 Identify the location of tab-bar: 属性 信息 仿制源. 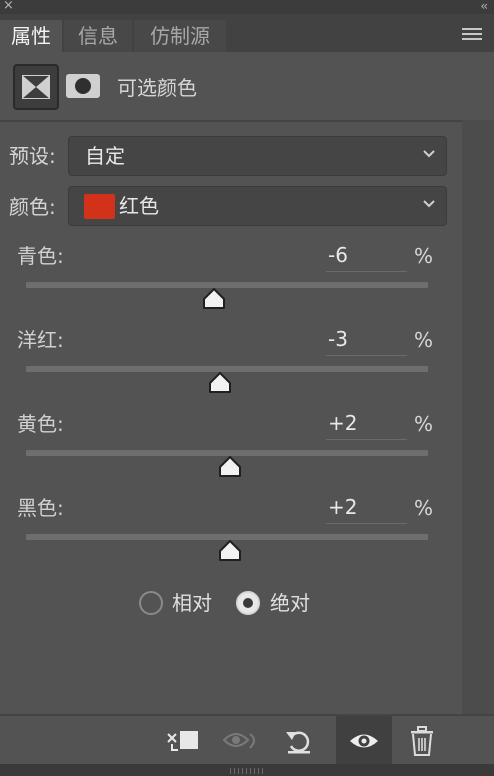
(247, 33).